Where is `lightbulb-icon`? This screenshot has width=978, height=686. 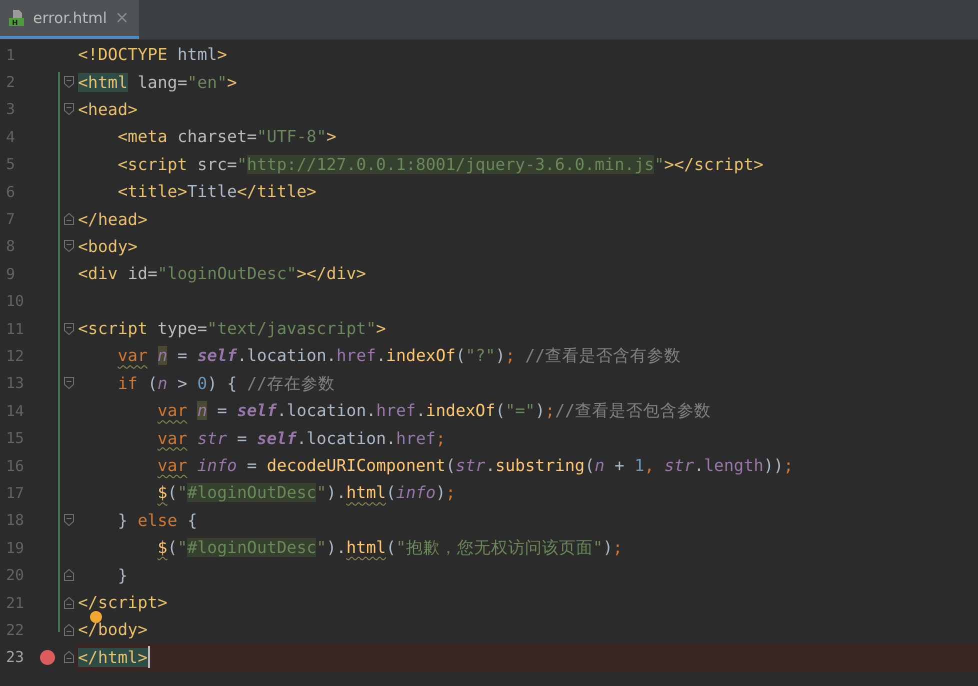
lightbulb-icon is located at coordinates (96, 617).